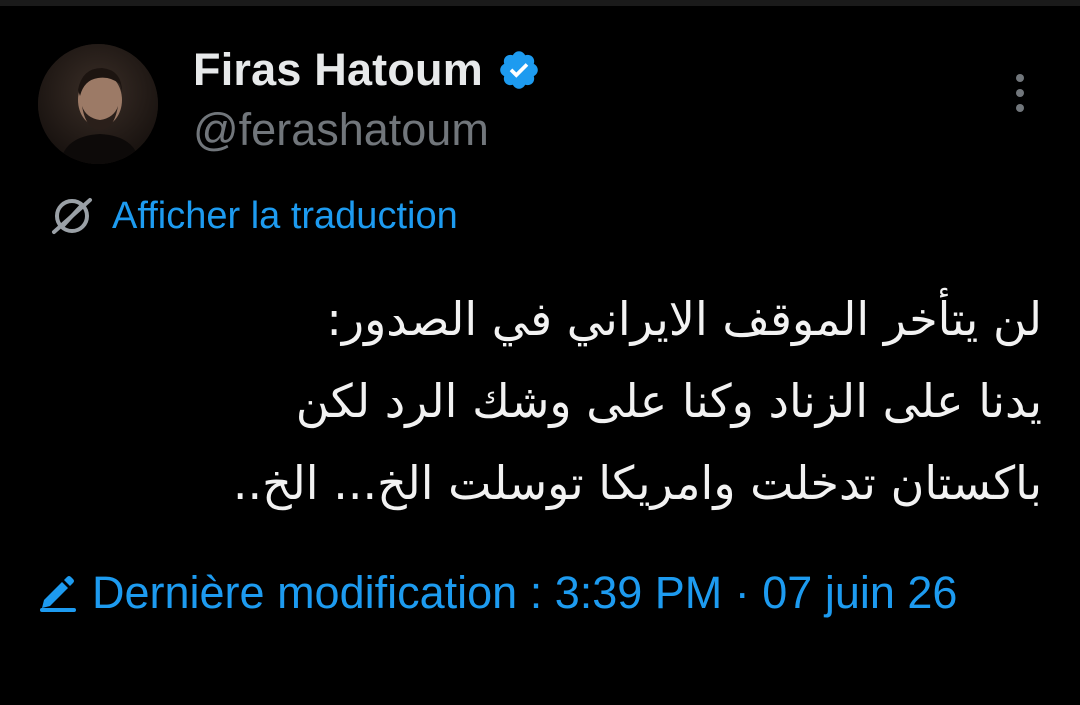 This screenshot has width=1080, height=705. I want to click on top-divider, so click(540, 3).